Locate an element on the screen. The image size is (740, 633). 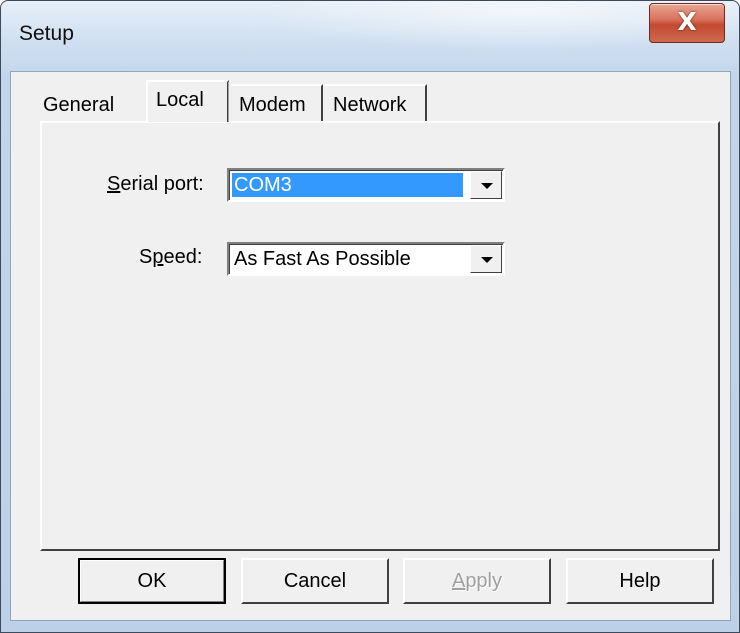
serial-port-select: COM3 is located at coordinates (366, 185).